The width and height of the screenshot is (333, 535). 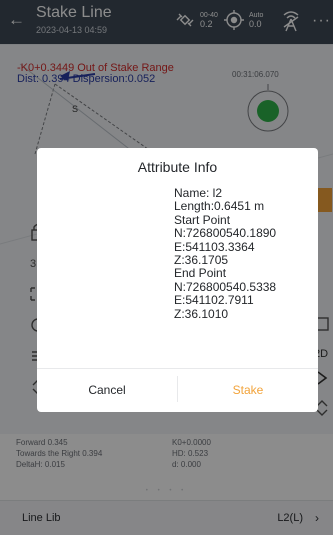 What do you see at coordinates (200, 273) in the screenshot?
I see `end-point-heading: End Point` at bounding box center [200, 273].